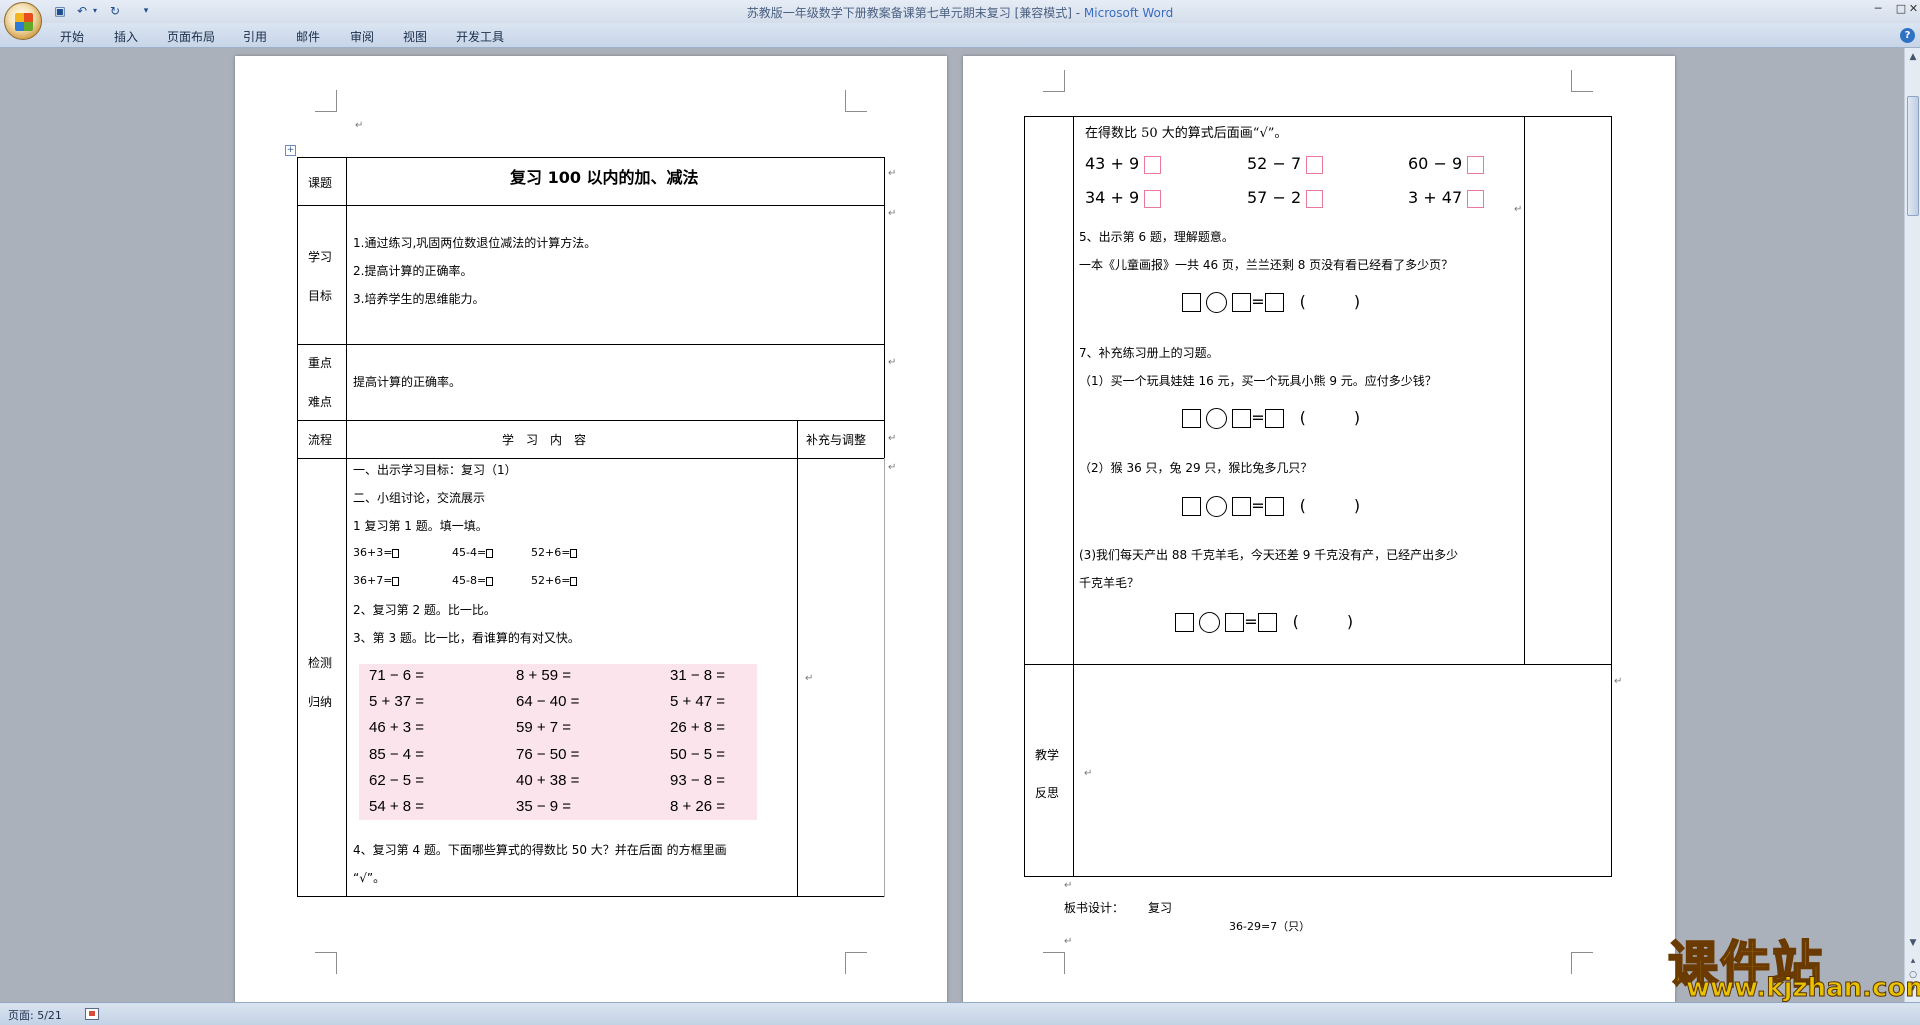 The height and width of the screenshot is (1025, 1920). I want to click on header-content: 学 习 内 容, so click(544, 440).